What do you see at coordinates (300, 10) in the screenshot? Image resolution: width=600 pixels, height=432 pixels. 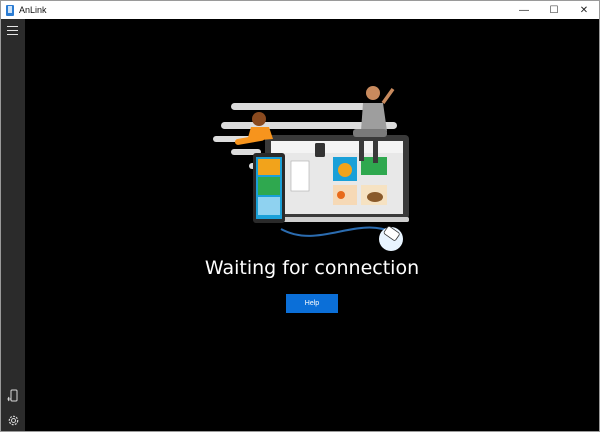 I see `title-bar: AnLink — ☐ ✕` at bounding box center [300, 10].